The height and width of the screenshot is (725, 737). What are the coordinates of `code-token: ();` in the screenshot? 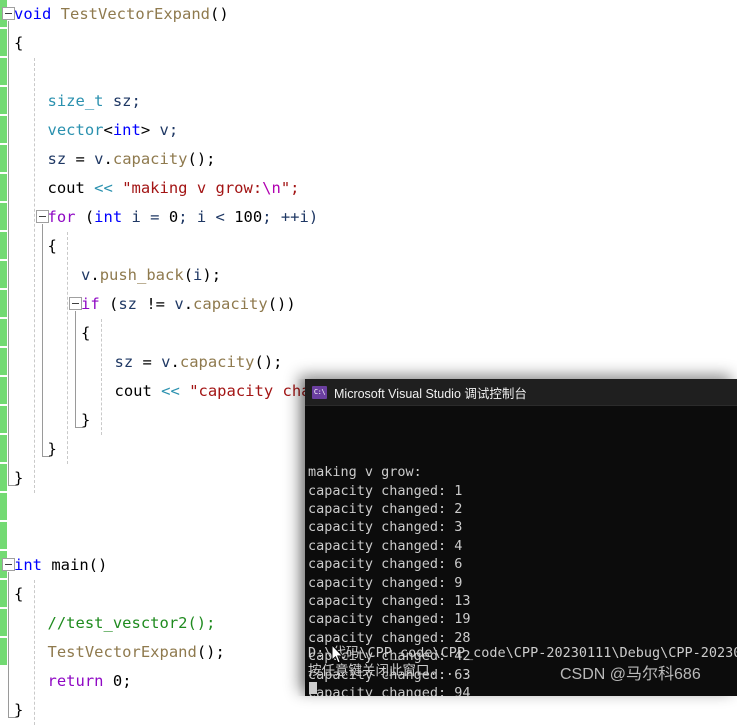 It's located at (210, 652).